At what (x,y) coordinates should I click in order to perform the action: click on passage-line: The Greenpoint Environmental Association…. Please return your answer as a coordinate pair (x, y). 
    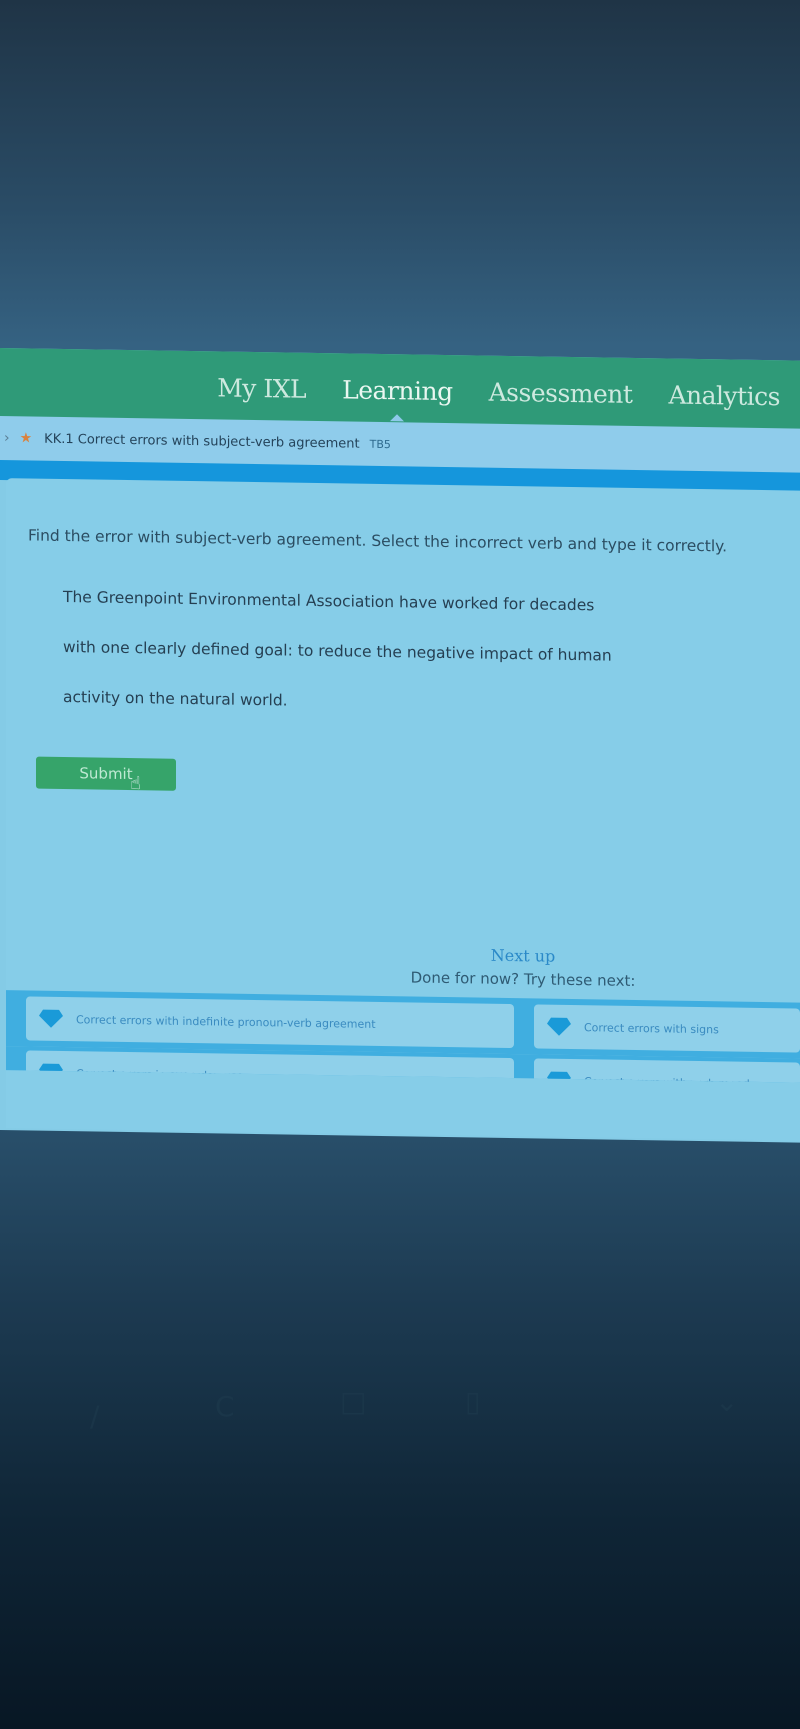
    Looking at the image, I should click on (337, 616).